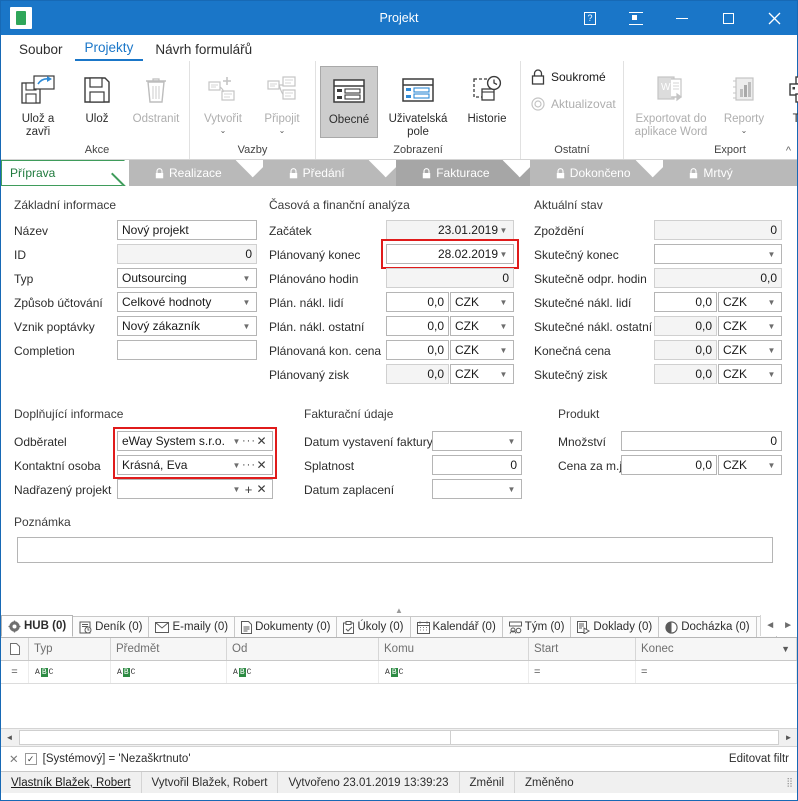  What do you see at coordinates (15, 672) in the screenshot?
I see `filter-cell-indicator: =` at bounding box center [15, 672].